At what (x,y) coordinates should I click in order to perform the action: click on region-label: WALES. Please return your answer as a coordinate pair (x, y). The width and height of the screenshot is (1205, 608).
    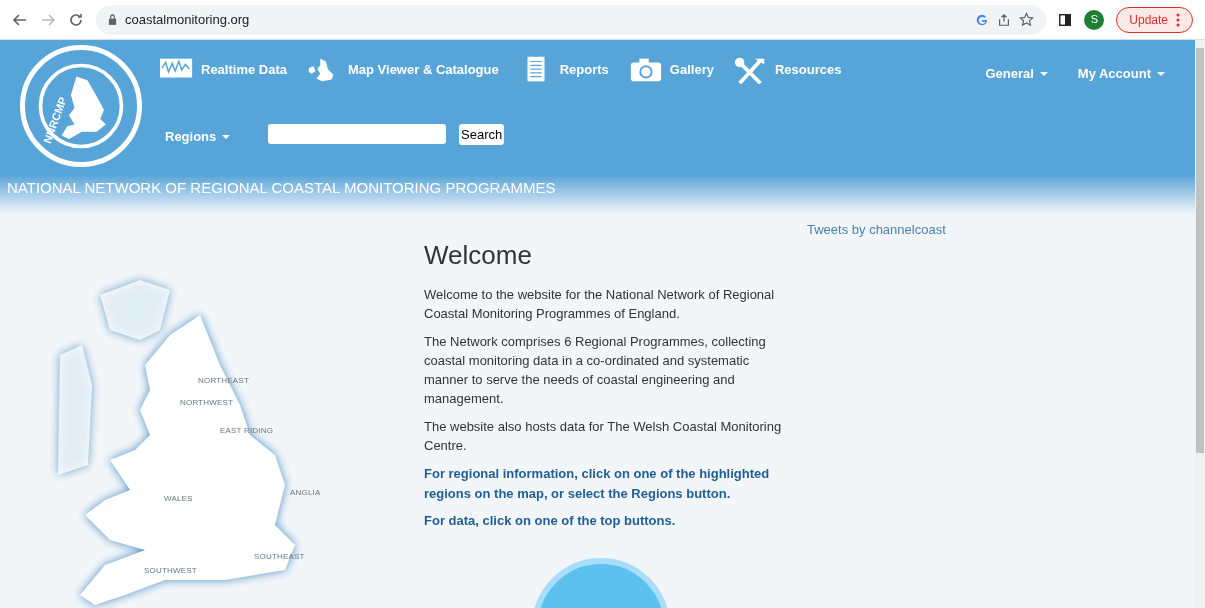
    Looking at the image, I should click on (178, 499).